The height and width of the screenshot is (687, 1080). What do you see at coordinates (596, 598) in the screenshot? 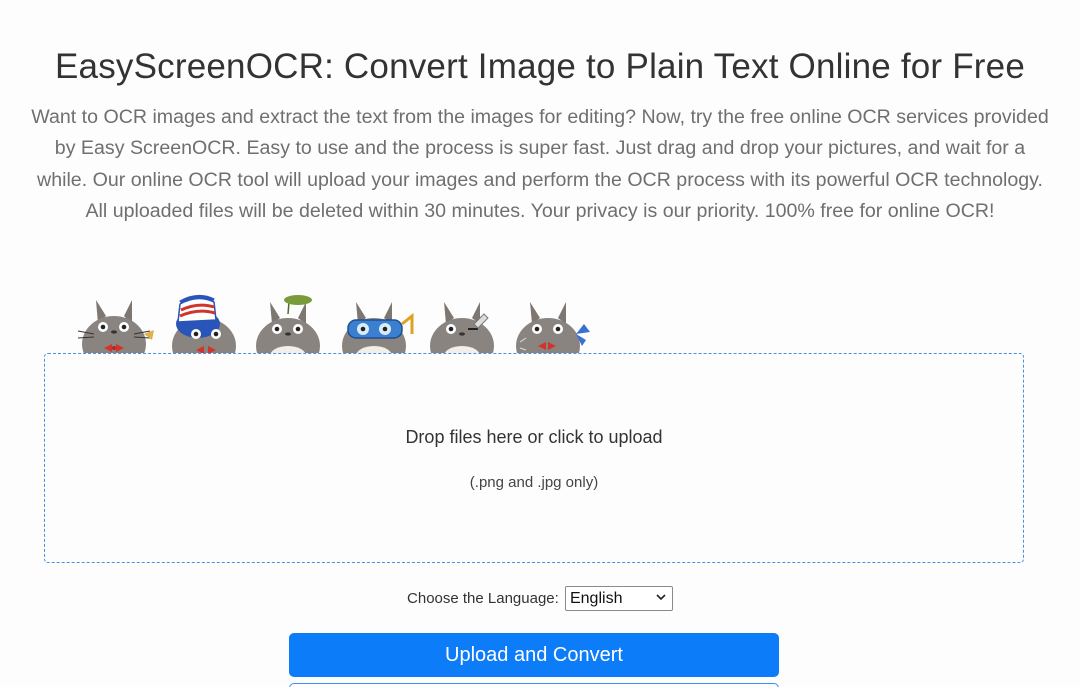
I see `language-selected-value: English` at bounding box center [596, 598].